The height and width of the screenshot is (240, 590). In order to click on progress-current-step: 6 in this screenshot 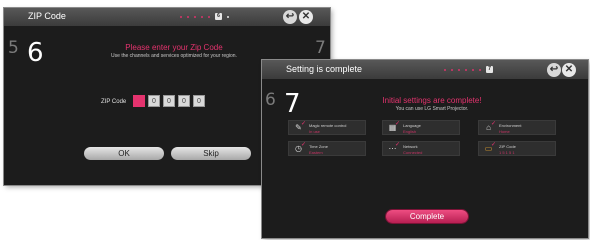, I will do `click(218, 16)`.